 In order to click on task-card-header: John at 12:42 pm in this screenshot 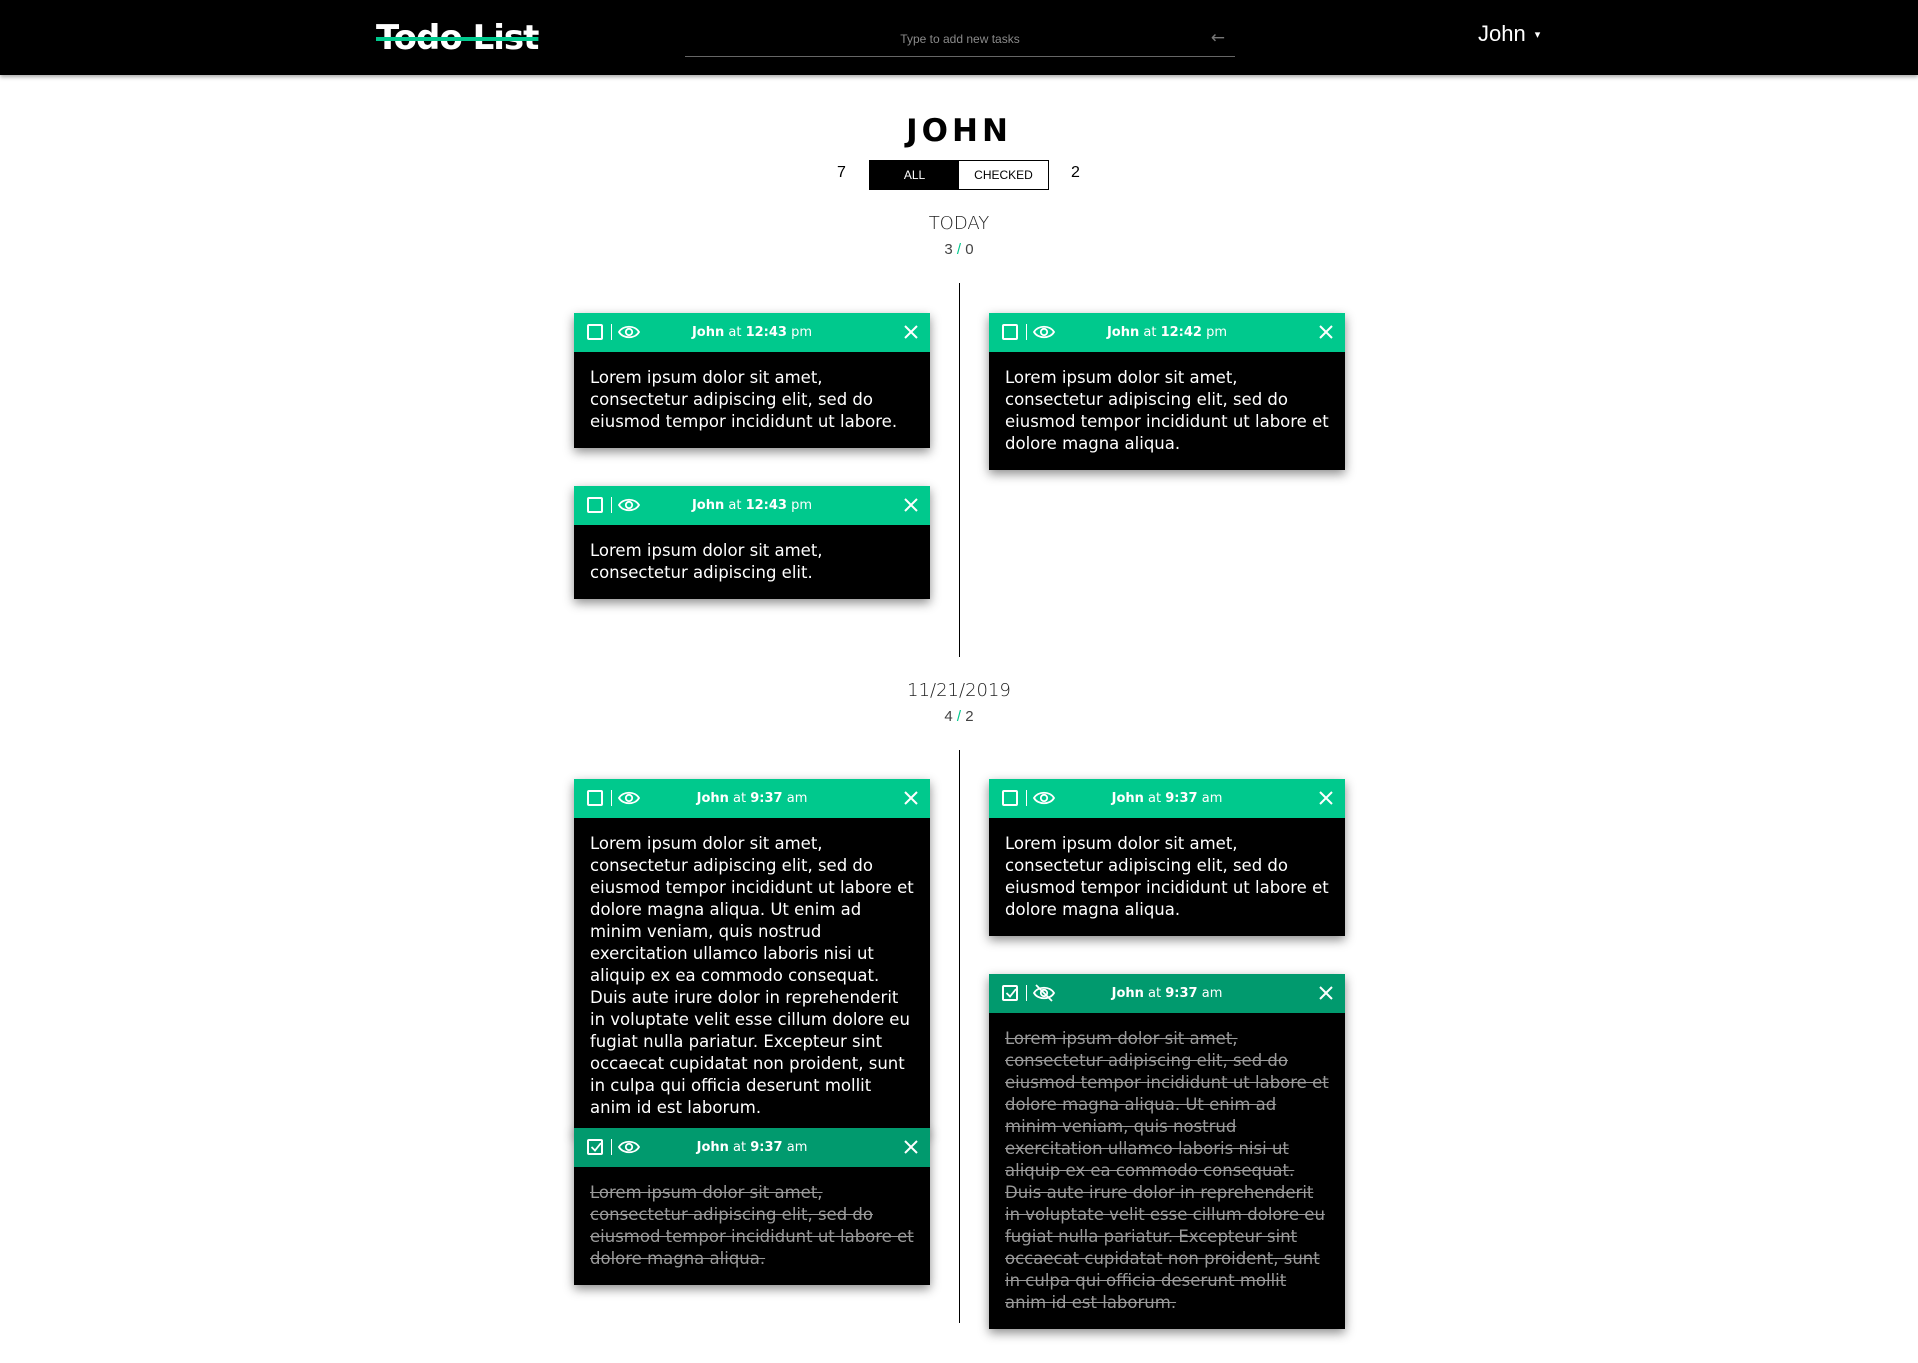, I will do `click(1167, 332)`.